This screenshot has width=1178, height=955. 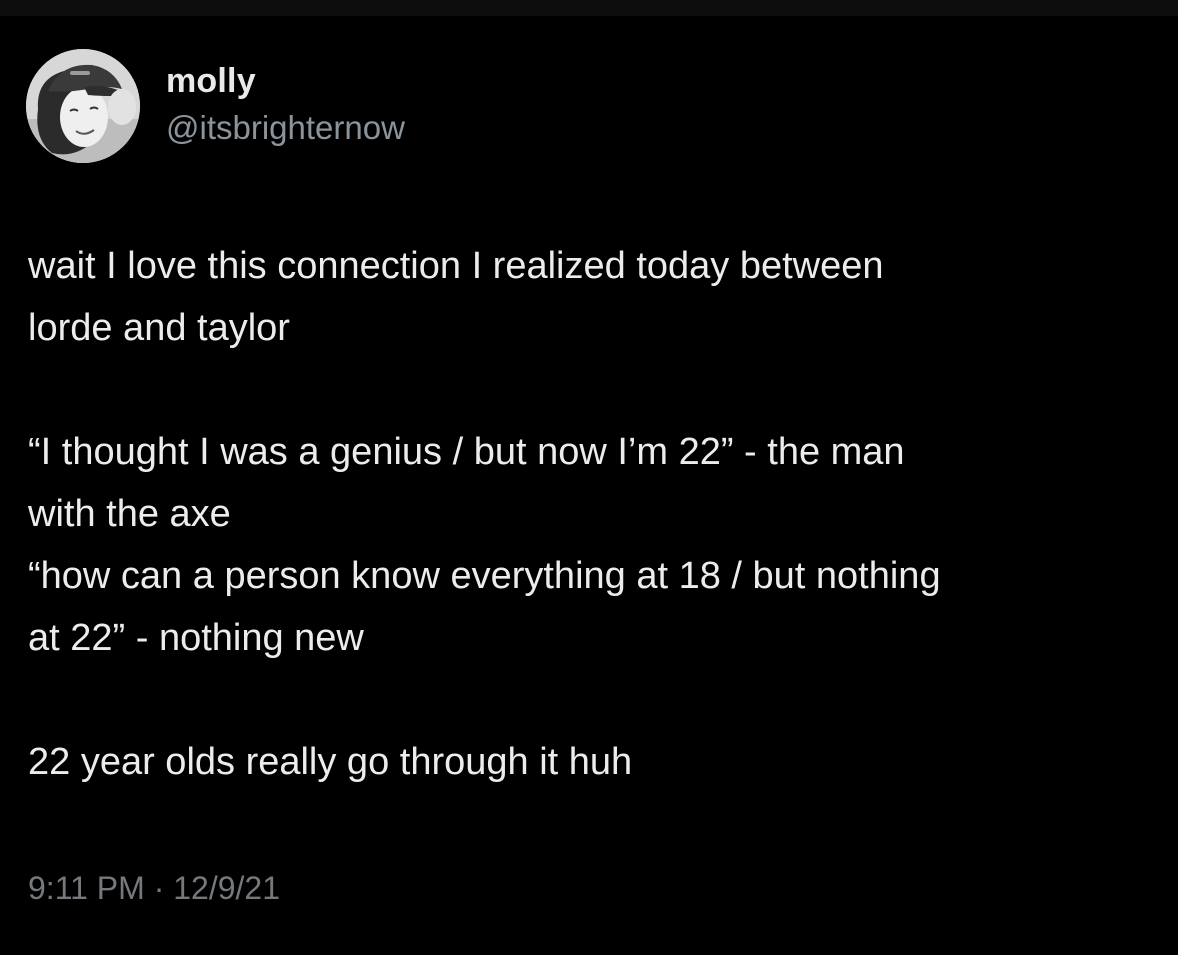 I want to click on display-name: molly, so click(x=211, y=81).